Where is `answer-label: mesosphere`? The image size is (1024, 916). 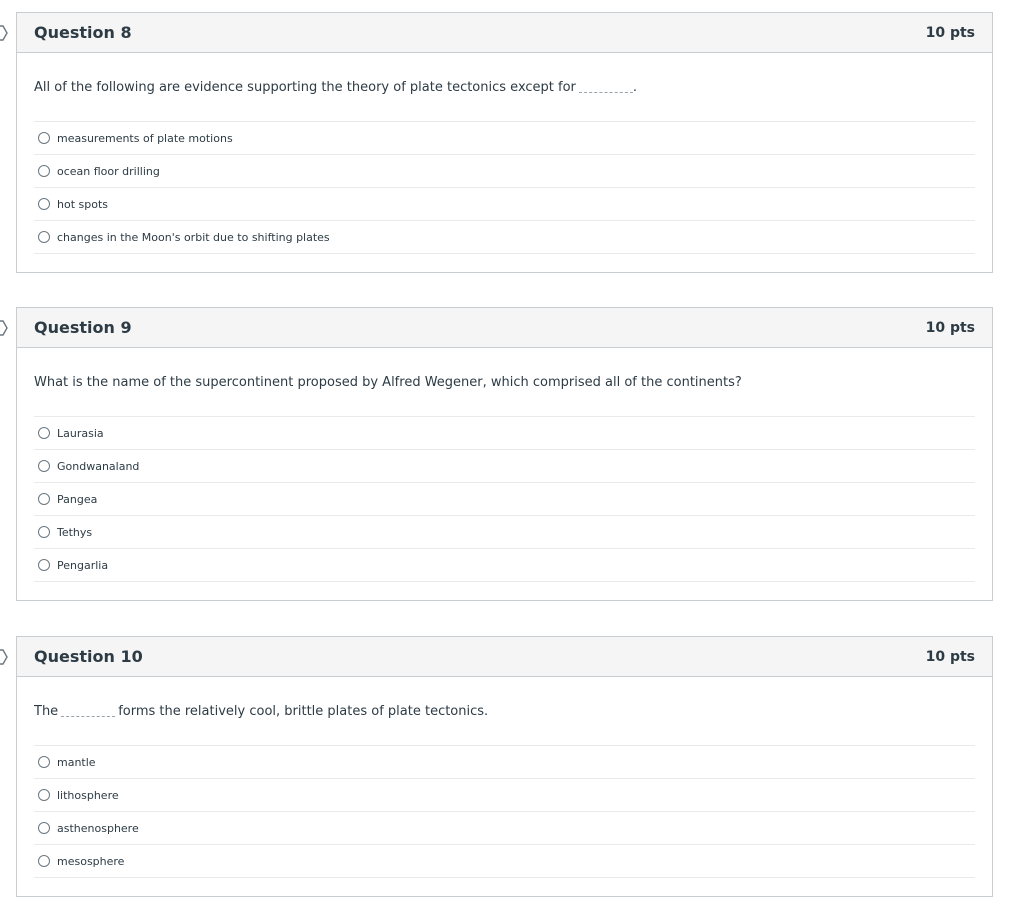
answer-label: mesosphere is located at coordinates (91, 861).